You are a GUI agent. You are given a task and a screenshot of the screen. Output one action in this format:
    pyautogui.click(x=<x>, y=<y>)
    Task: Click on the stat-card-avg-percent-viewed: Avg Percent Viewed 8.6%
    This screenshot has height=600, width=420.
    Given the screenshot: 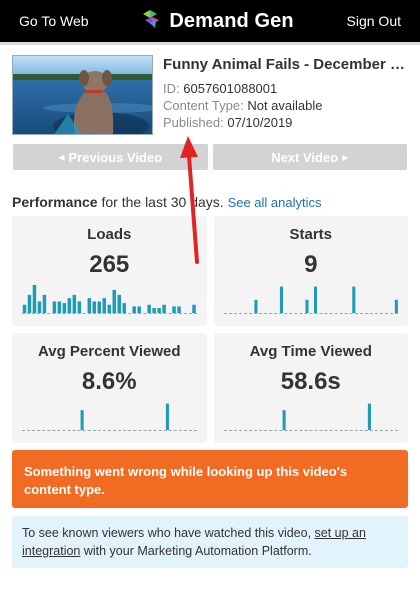 What is the action you would take?
    pyautogui.click(x=109, y=388)
    